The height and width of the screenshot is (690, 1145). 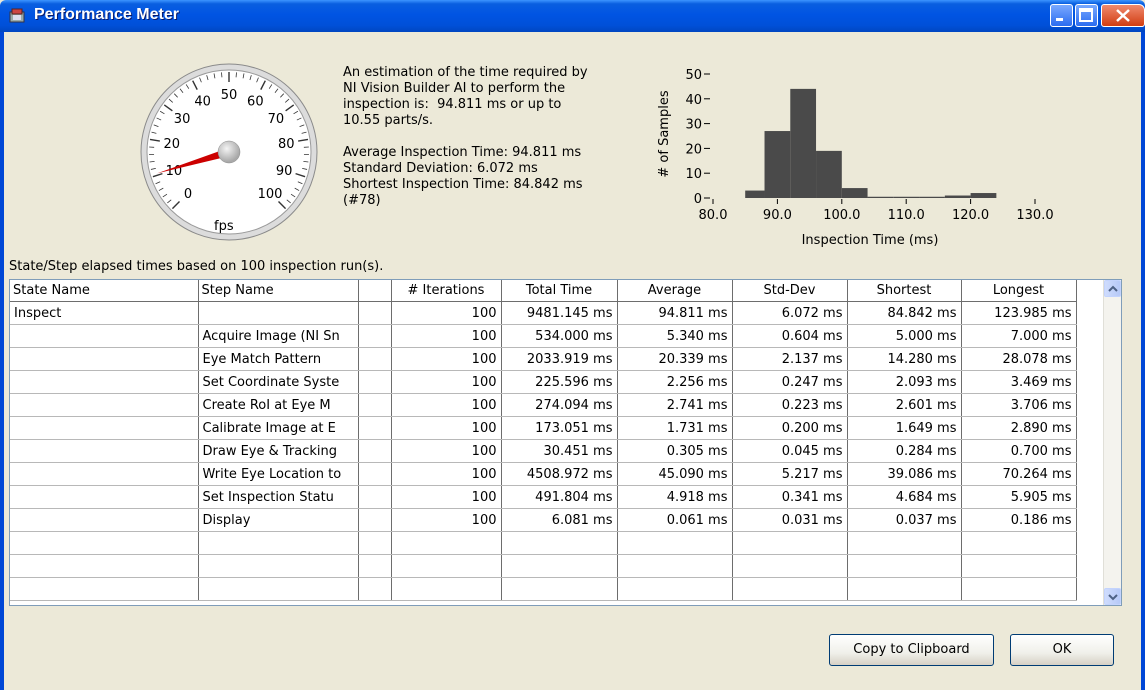 I want to click on table-cell: 0.604 ms, so click(x=790, y=336).